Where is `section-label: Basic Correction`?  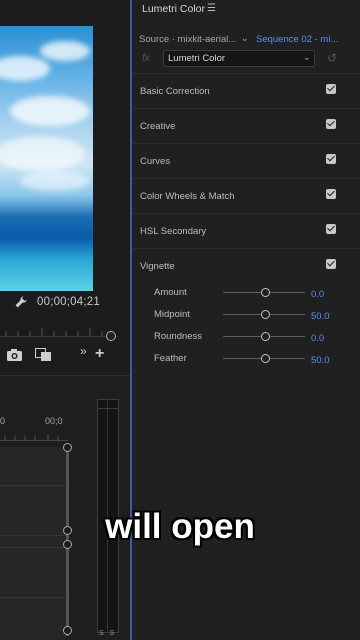 section-label: Basic Correction is located at coordinates (175, 91).